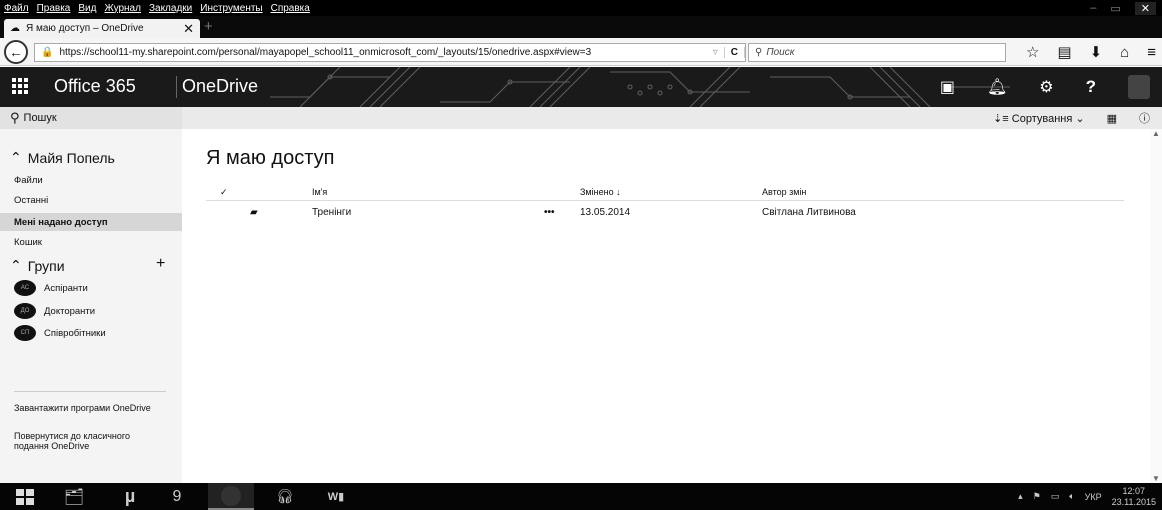 The image size is (1162, 510). I want to click on gear-icon: ⚙, so click(1046, 87).